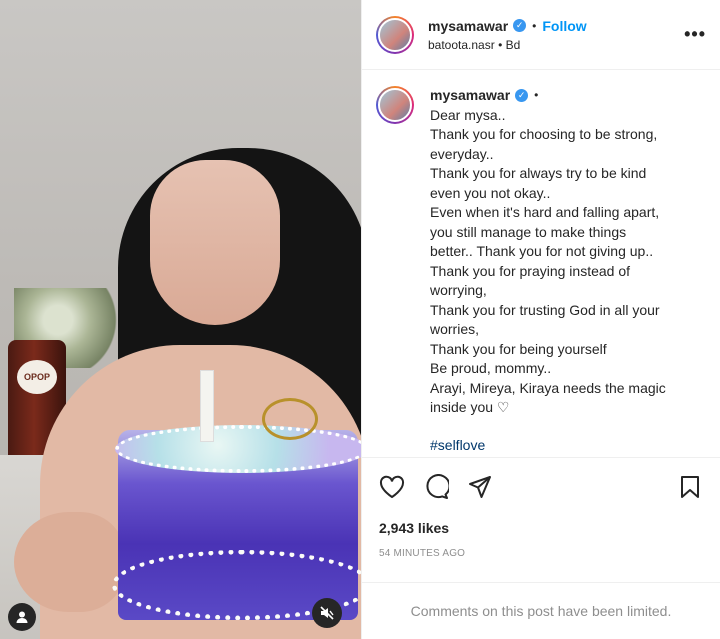 The image size is (720, 639). I want to click on mute-icon, so click(327, 613).